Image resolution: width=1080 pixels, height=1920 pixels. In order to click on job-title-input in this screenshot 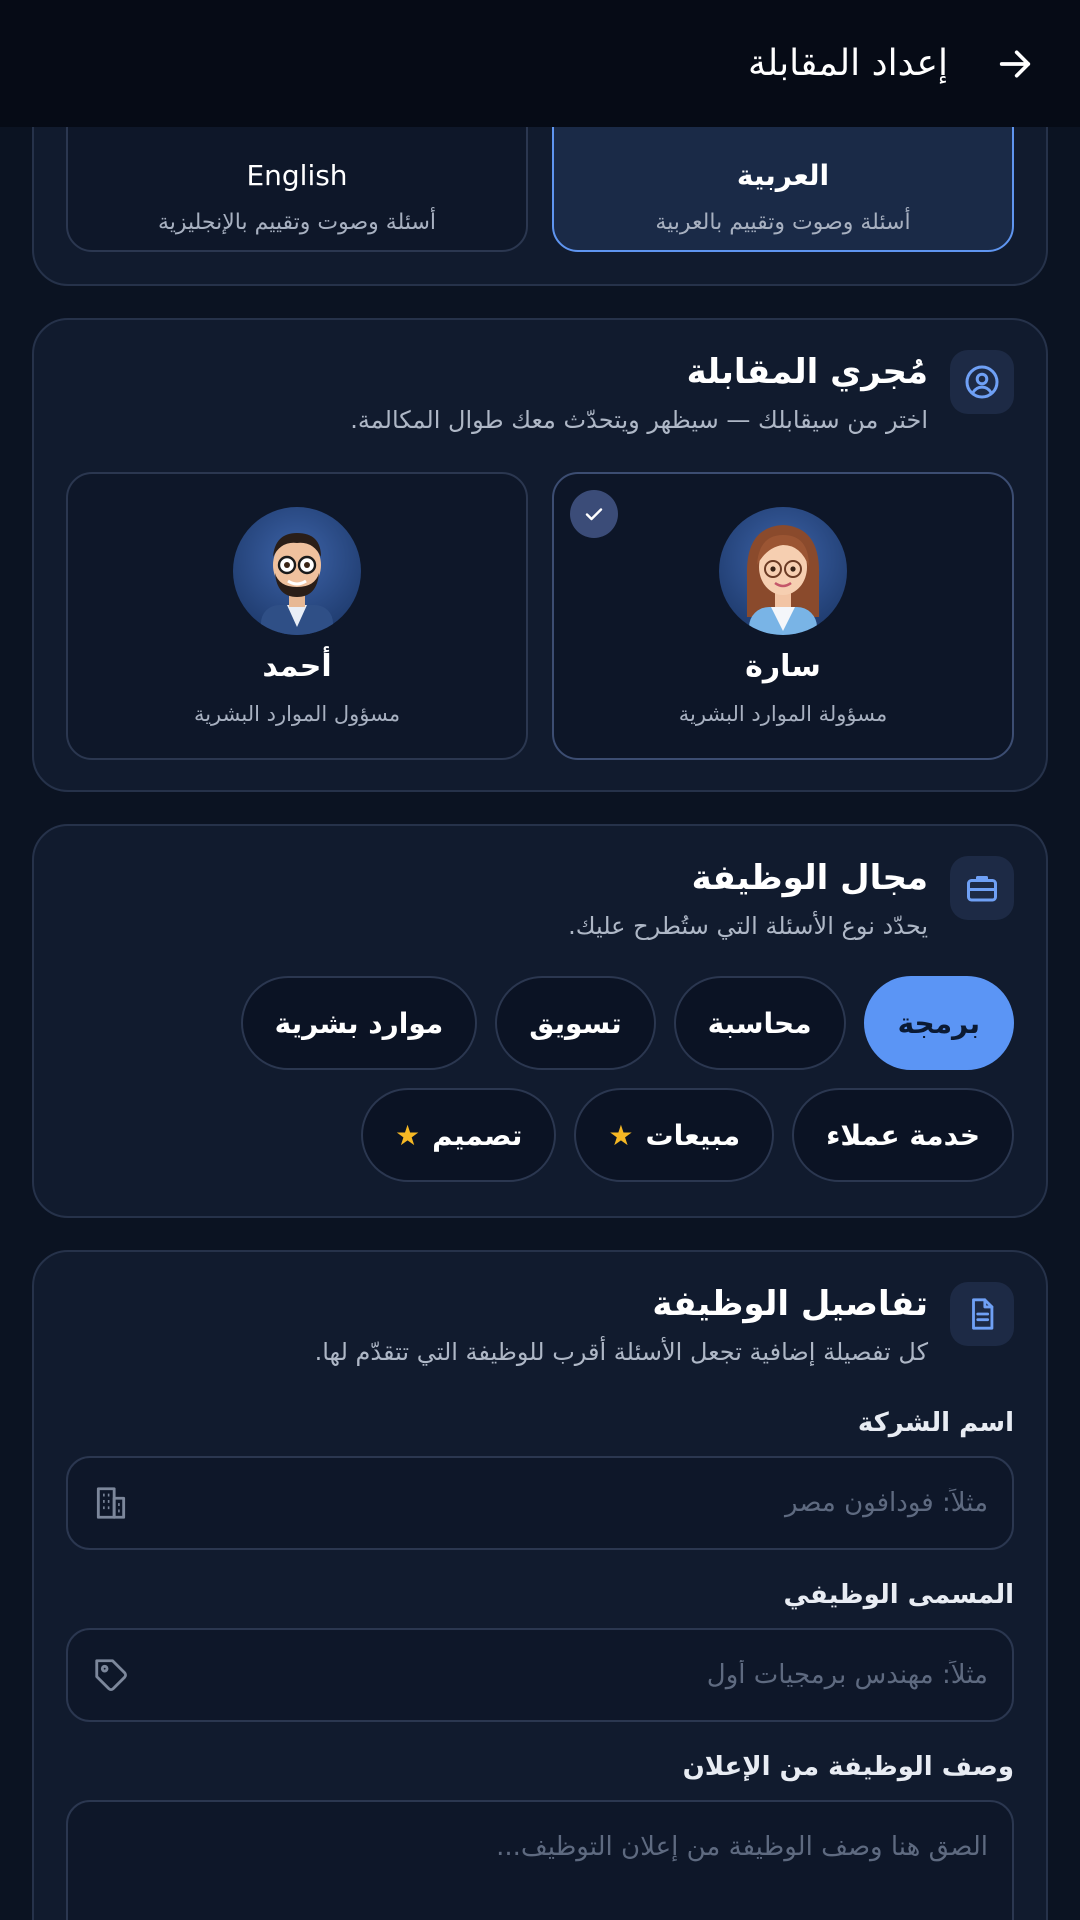, I will do `click(559, 1675)`.